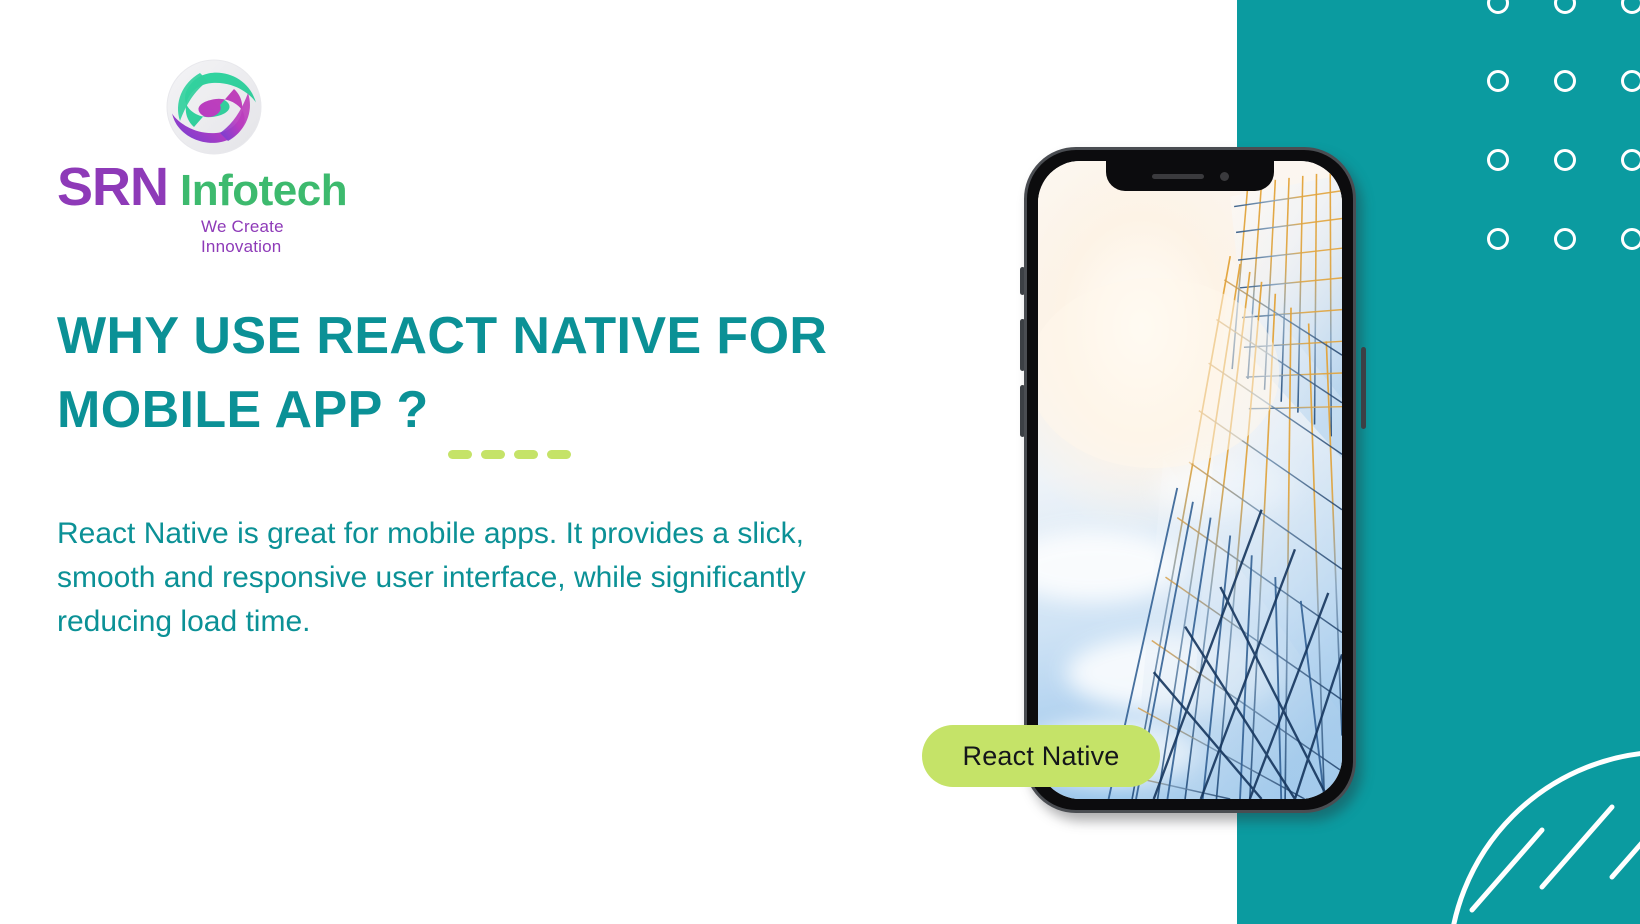  I want to click on brand-wordmark: SRN Infotech, so click(212, 187).